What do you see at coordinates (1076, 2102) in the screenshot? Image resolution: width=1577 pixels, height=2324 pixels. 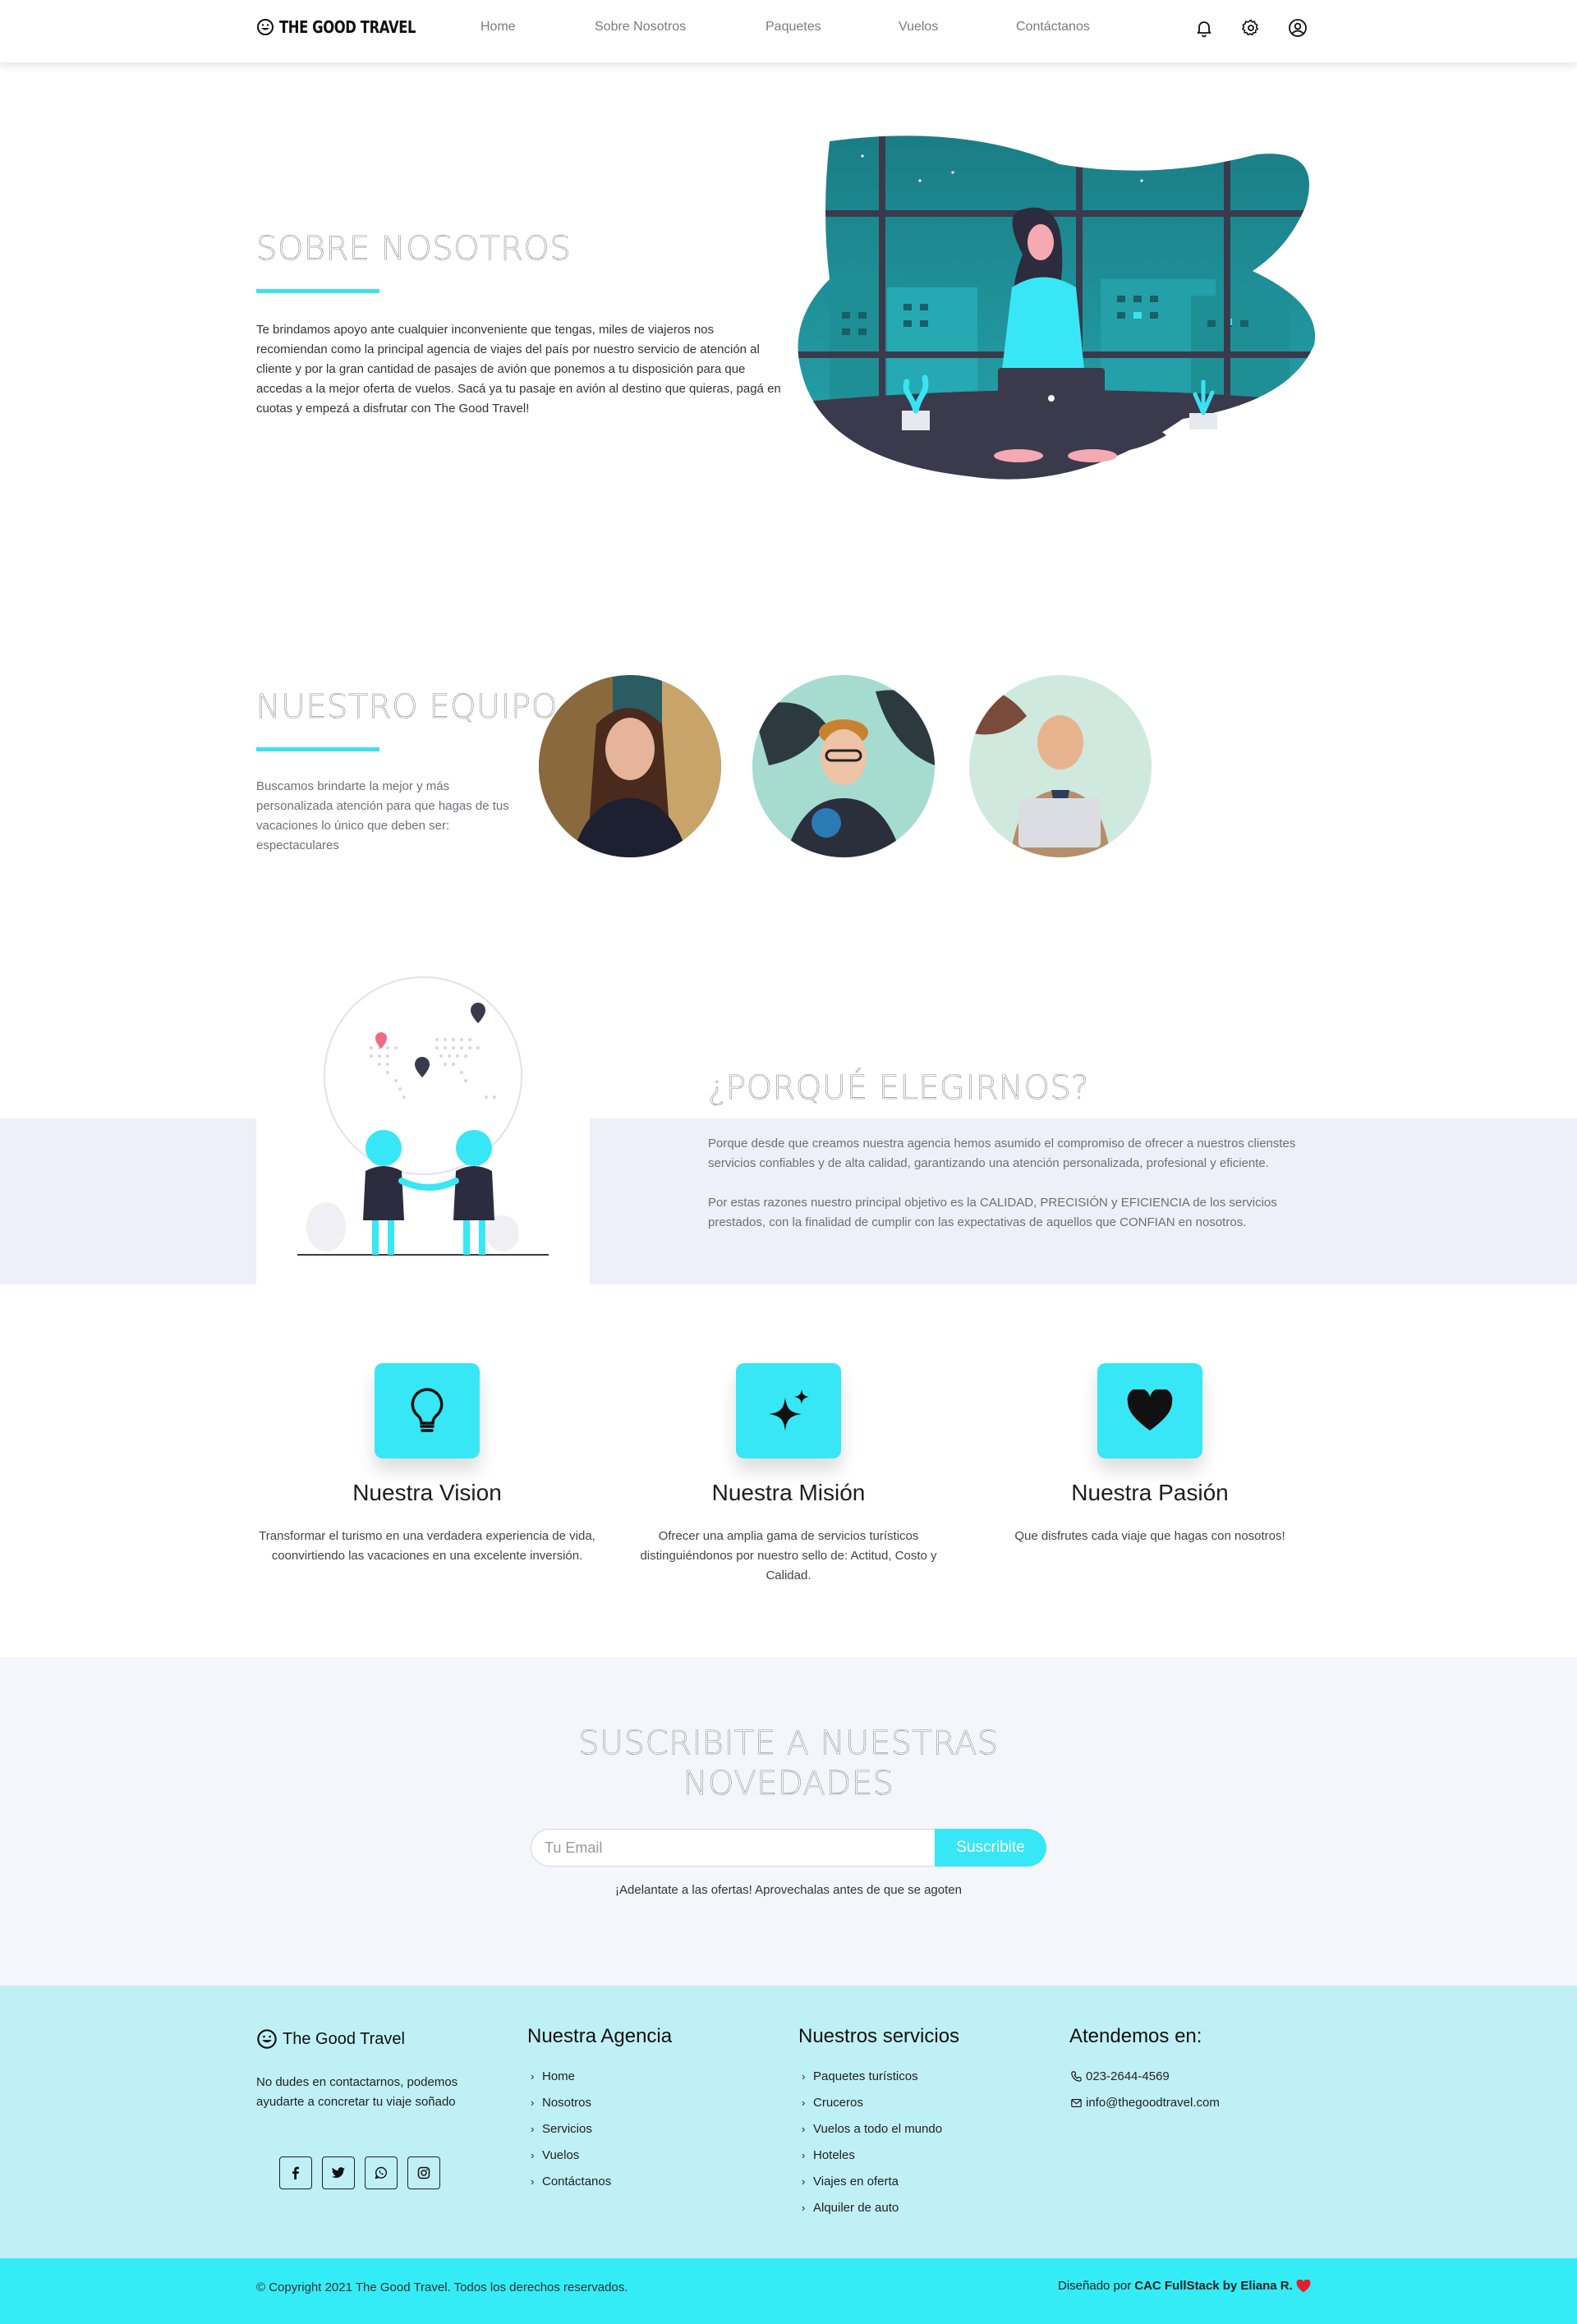 I see `envelope-icon` at bounding box center [1076, 2102].